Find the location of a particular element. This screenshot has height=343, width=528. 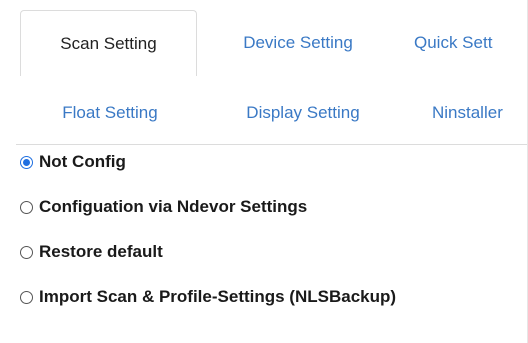

tab-ninstaller: Ninstaller is located at coordinates (480, 113).